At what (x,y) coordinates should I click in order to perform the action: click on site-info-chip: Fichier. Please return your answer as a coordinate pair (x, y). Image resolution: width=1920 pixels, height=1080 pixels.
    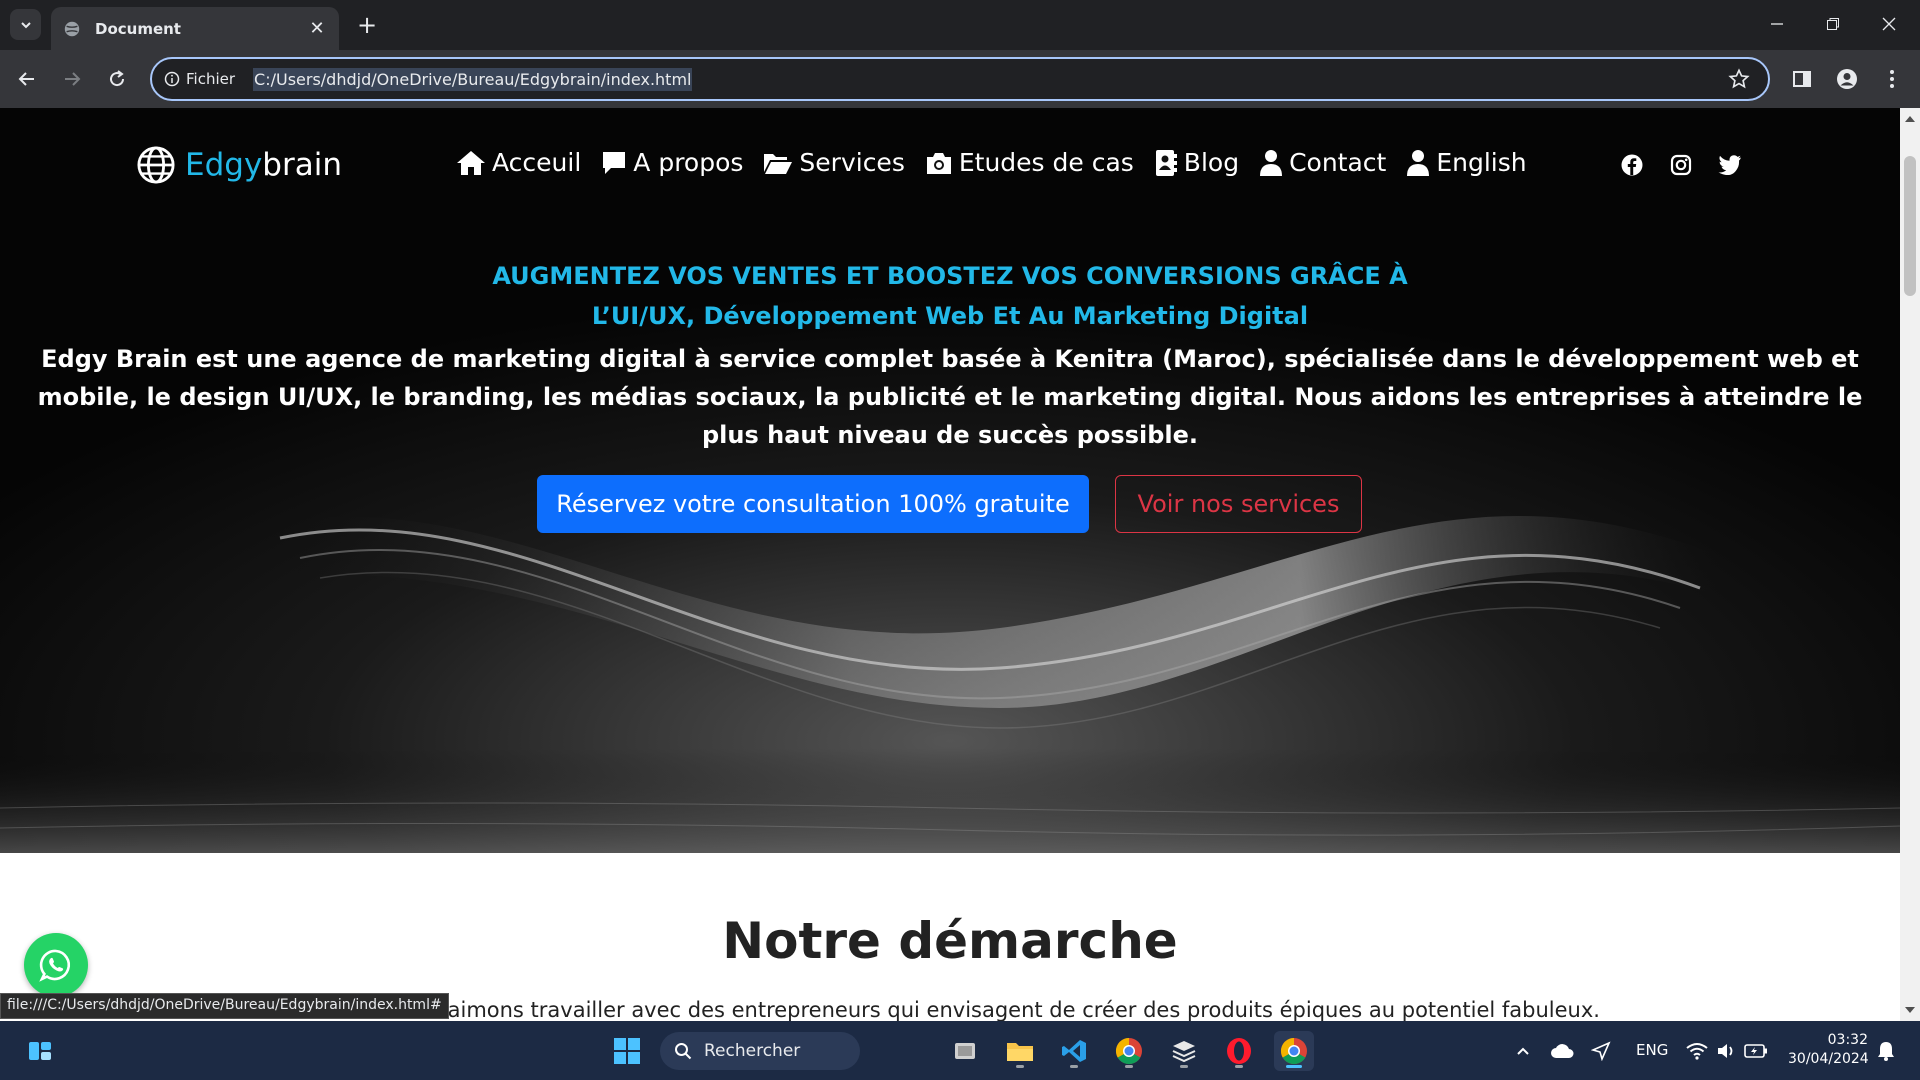
    Looking at the image, I should click on (199, 79).